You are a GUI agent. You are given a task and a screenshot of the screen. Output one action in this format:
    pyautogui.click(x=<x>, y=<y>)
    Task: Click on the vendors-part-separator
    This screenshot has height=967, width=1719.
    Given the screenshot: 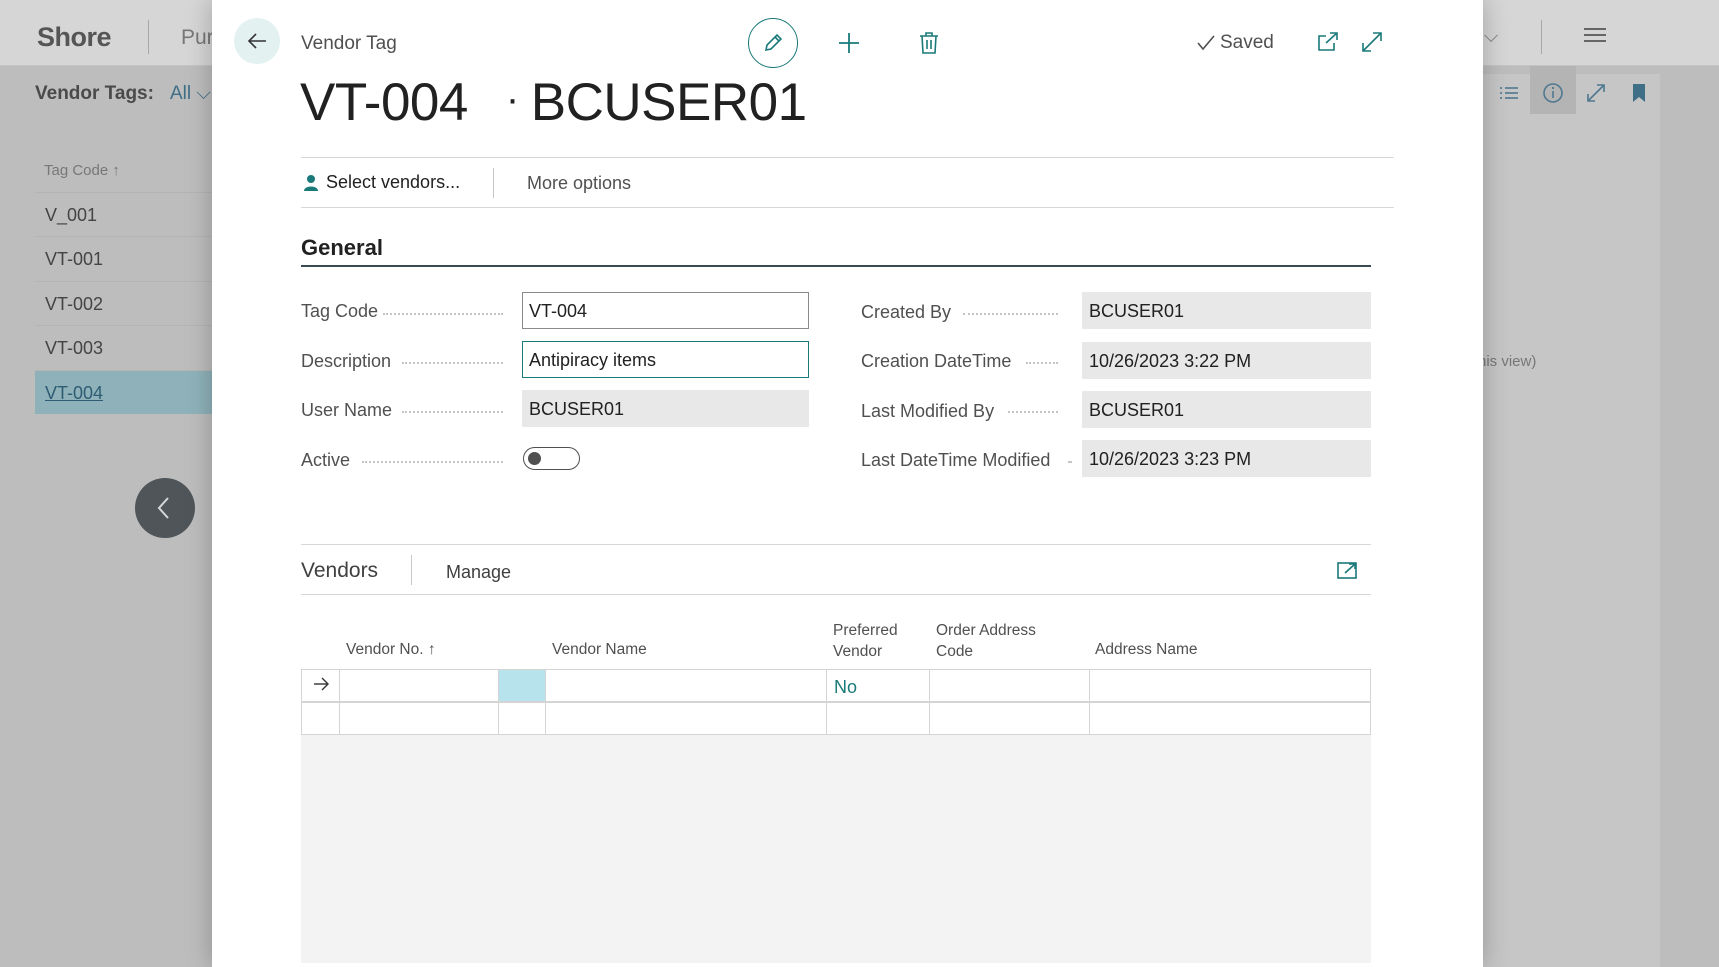 What is the action you would take?
    pyautogui.click(x=411, y=570)
    